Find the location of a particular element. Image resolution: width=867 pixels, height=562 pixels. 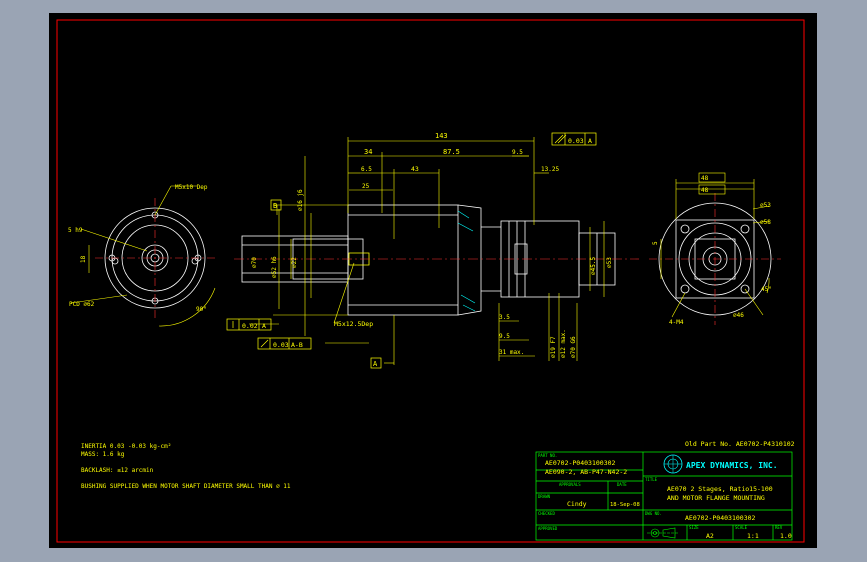

company-logo: APEX DYNAMICS, INC. is located at coordinates (720, 464).